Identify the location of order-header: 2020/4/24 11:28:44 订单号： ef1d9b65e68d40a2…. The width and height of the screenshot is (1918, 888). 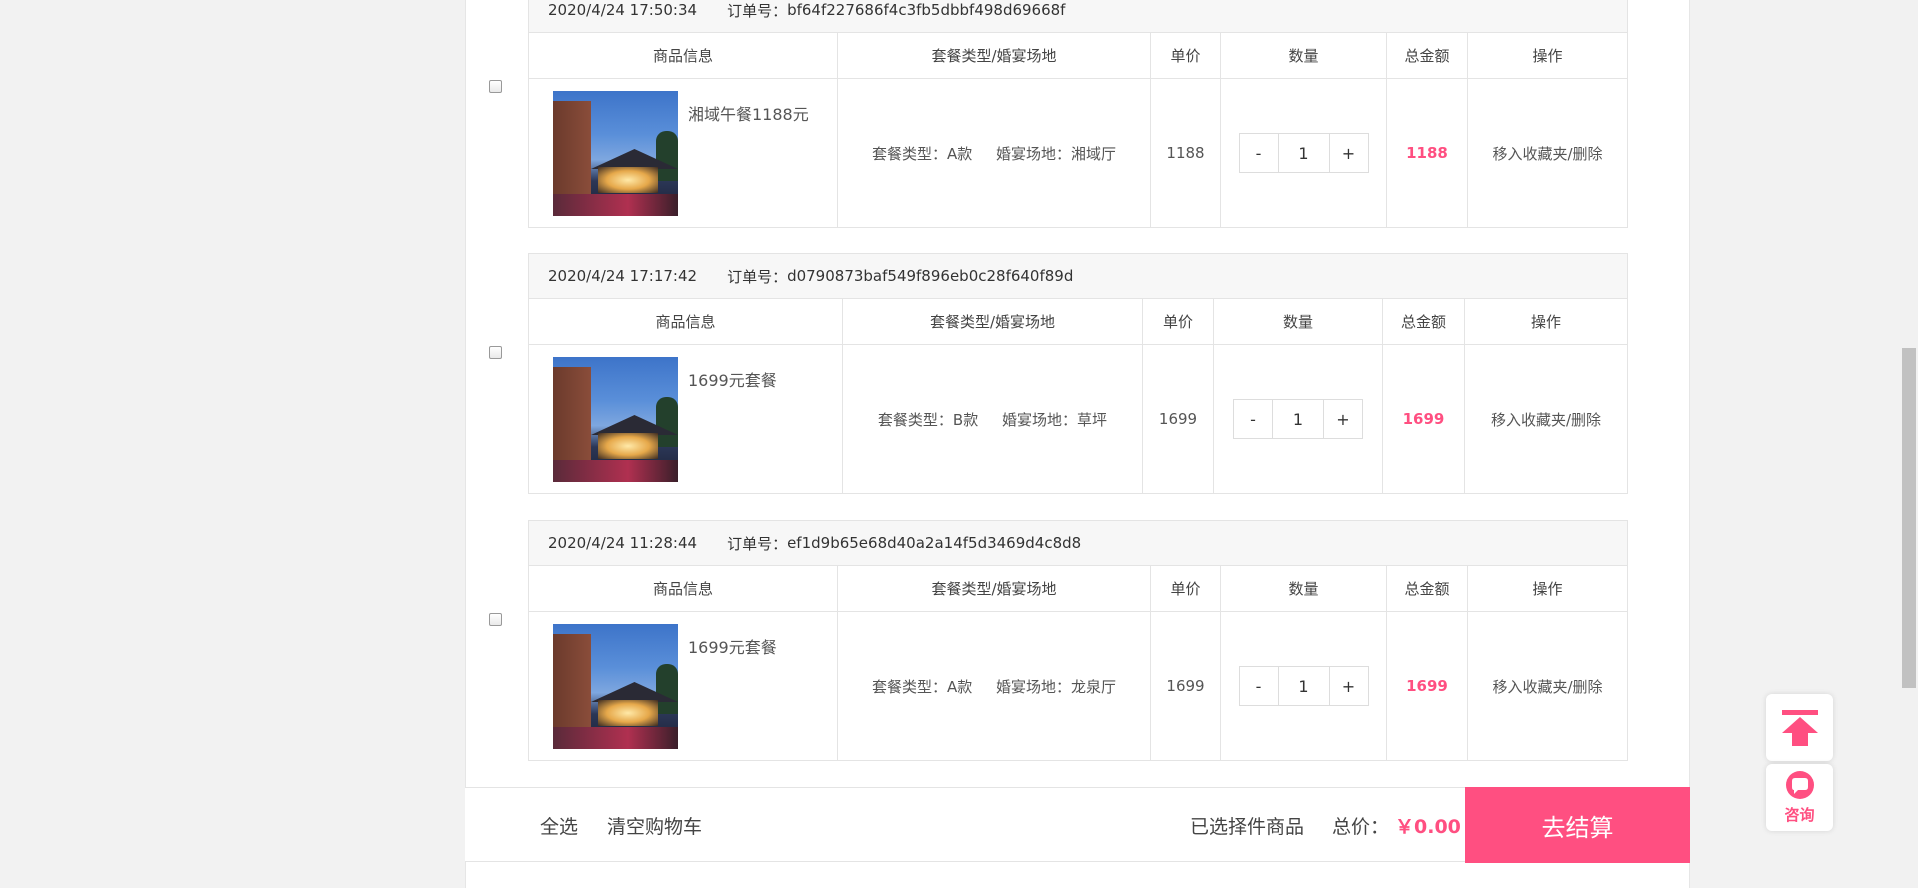
(1078, 543).